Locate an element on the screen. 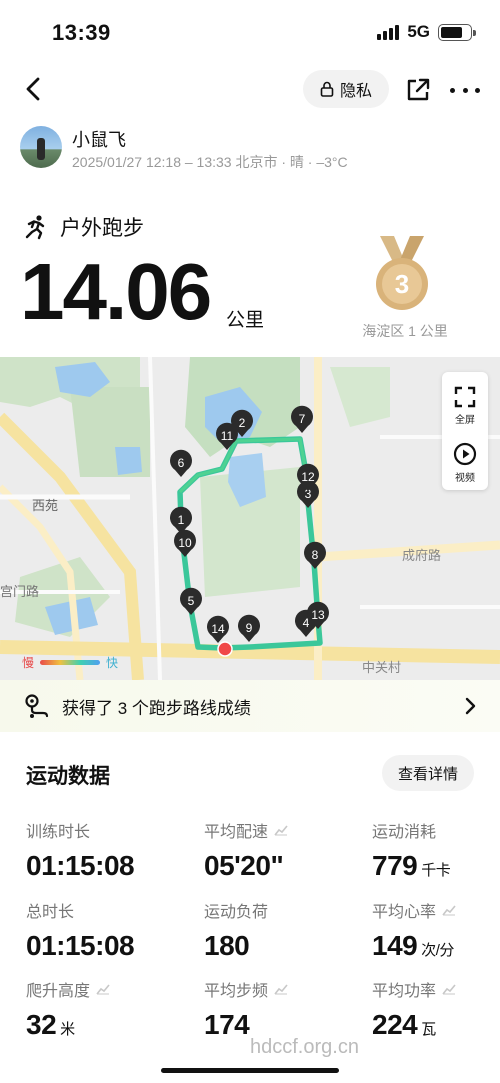 This screenshot has height=1083, width=500. stat-value: 224 瓦 is located at coordinates (404, 1024).